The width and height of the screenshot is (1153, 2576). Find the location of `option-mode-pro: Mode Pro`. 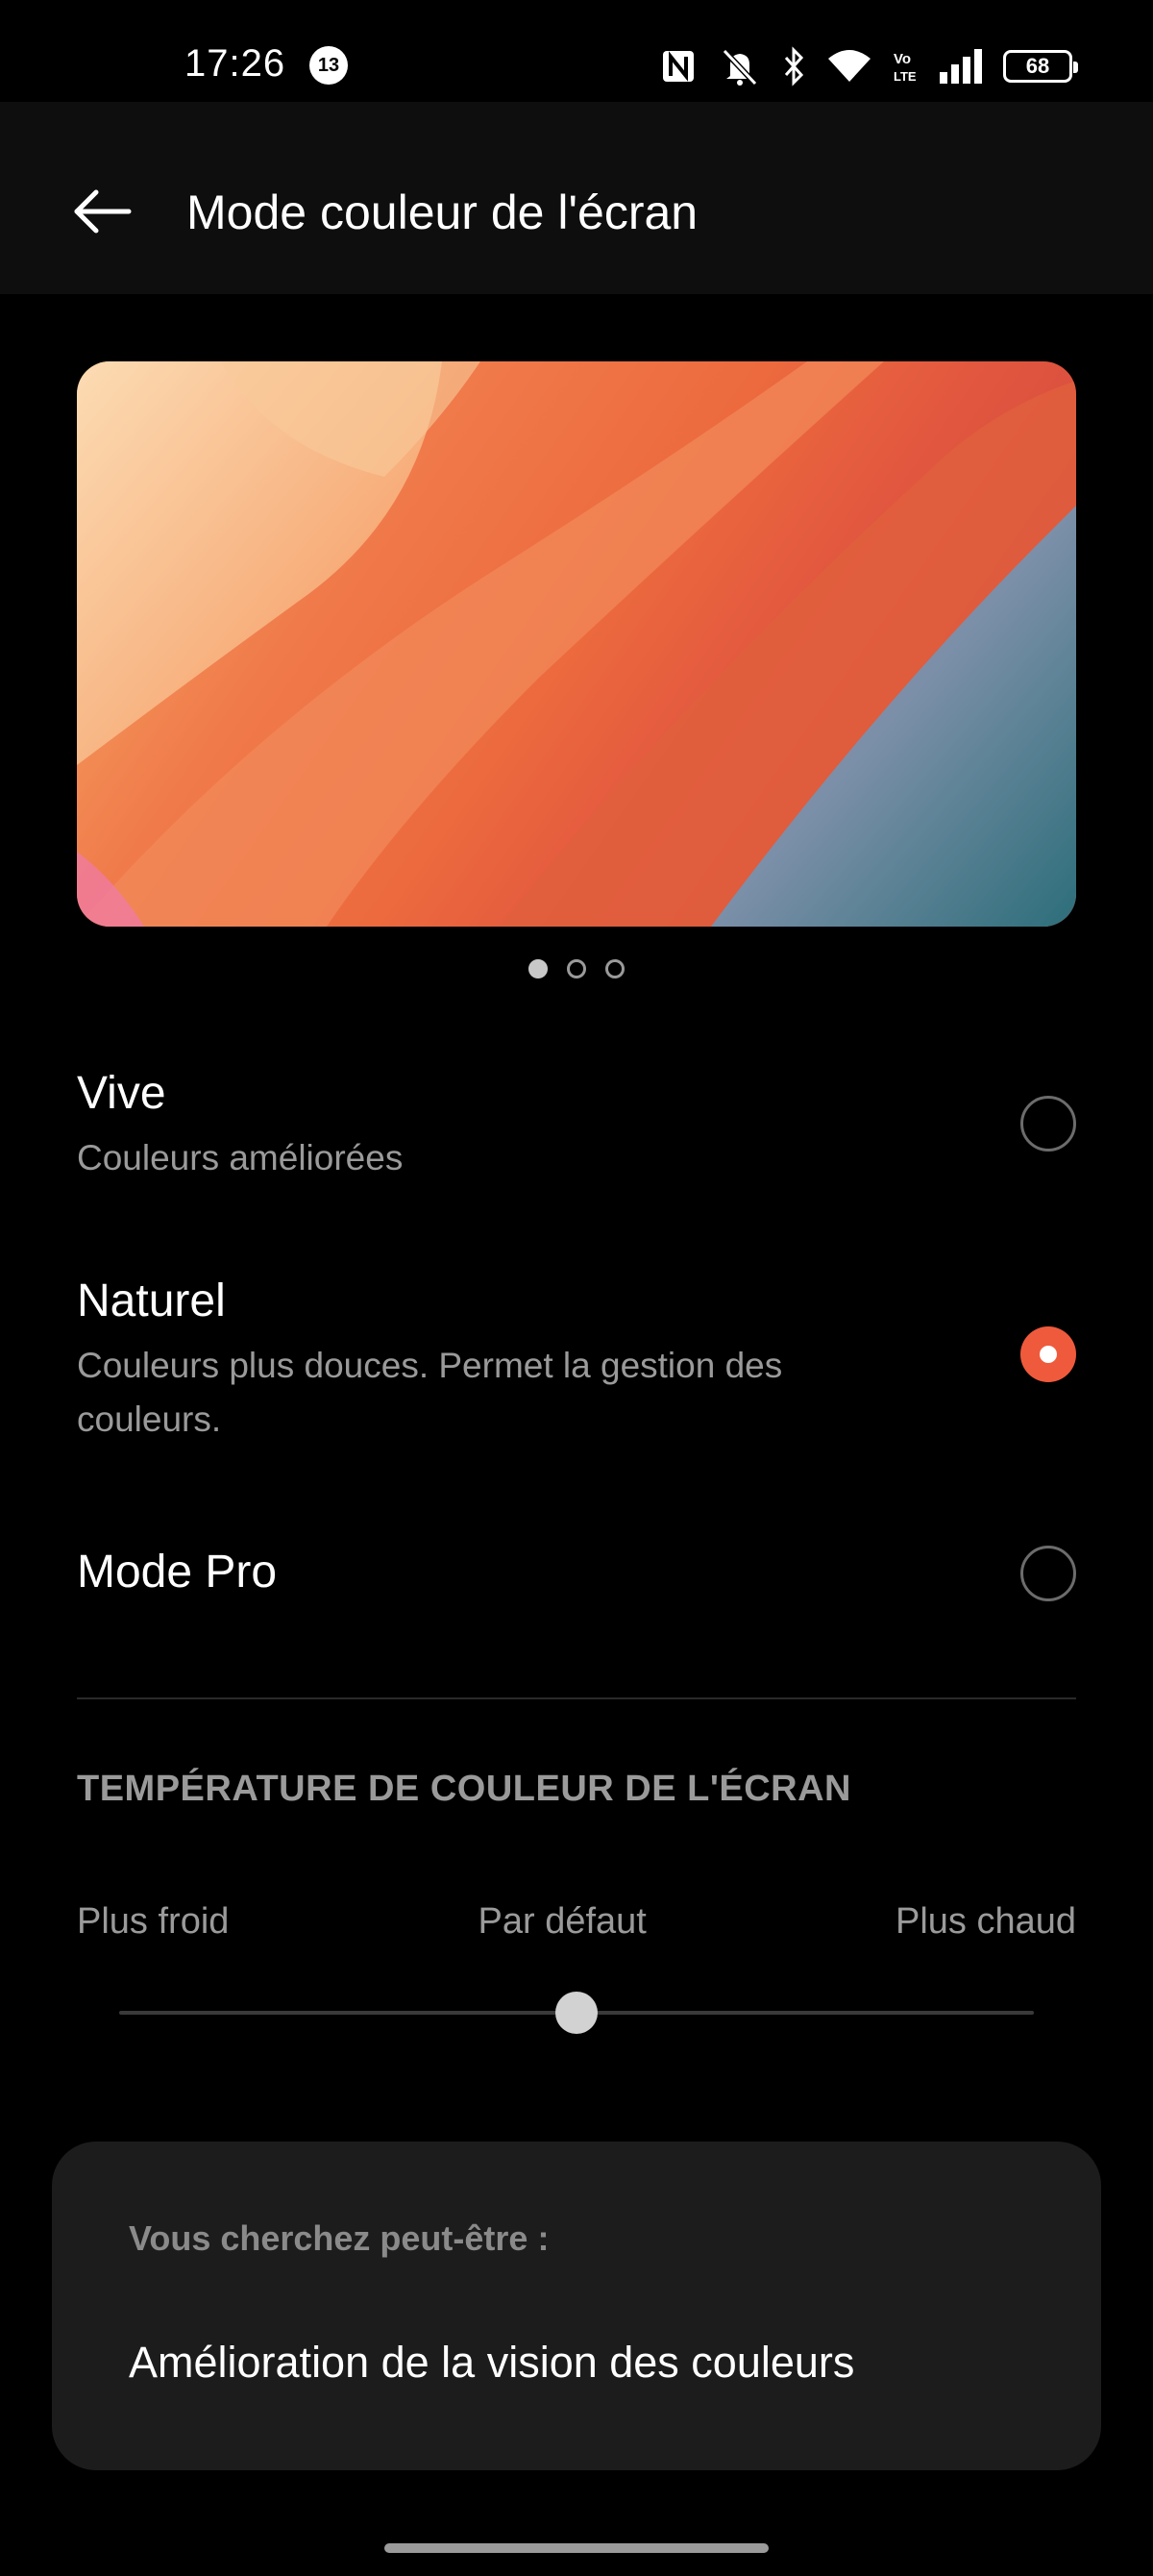

option-mode-pro: Mode Pro is located at coordinates (576, 1584).